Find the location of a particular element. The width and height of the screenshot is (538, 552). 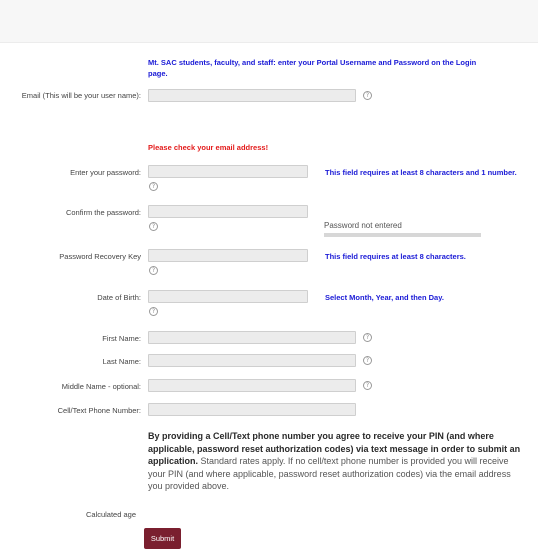

first-name-label: First Name: is located at coordinates (121, 338).